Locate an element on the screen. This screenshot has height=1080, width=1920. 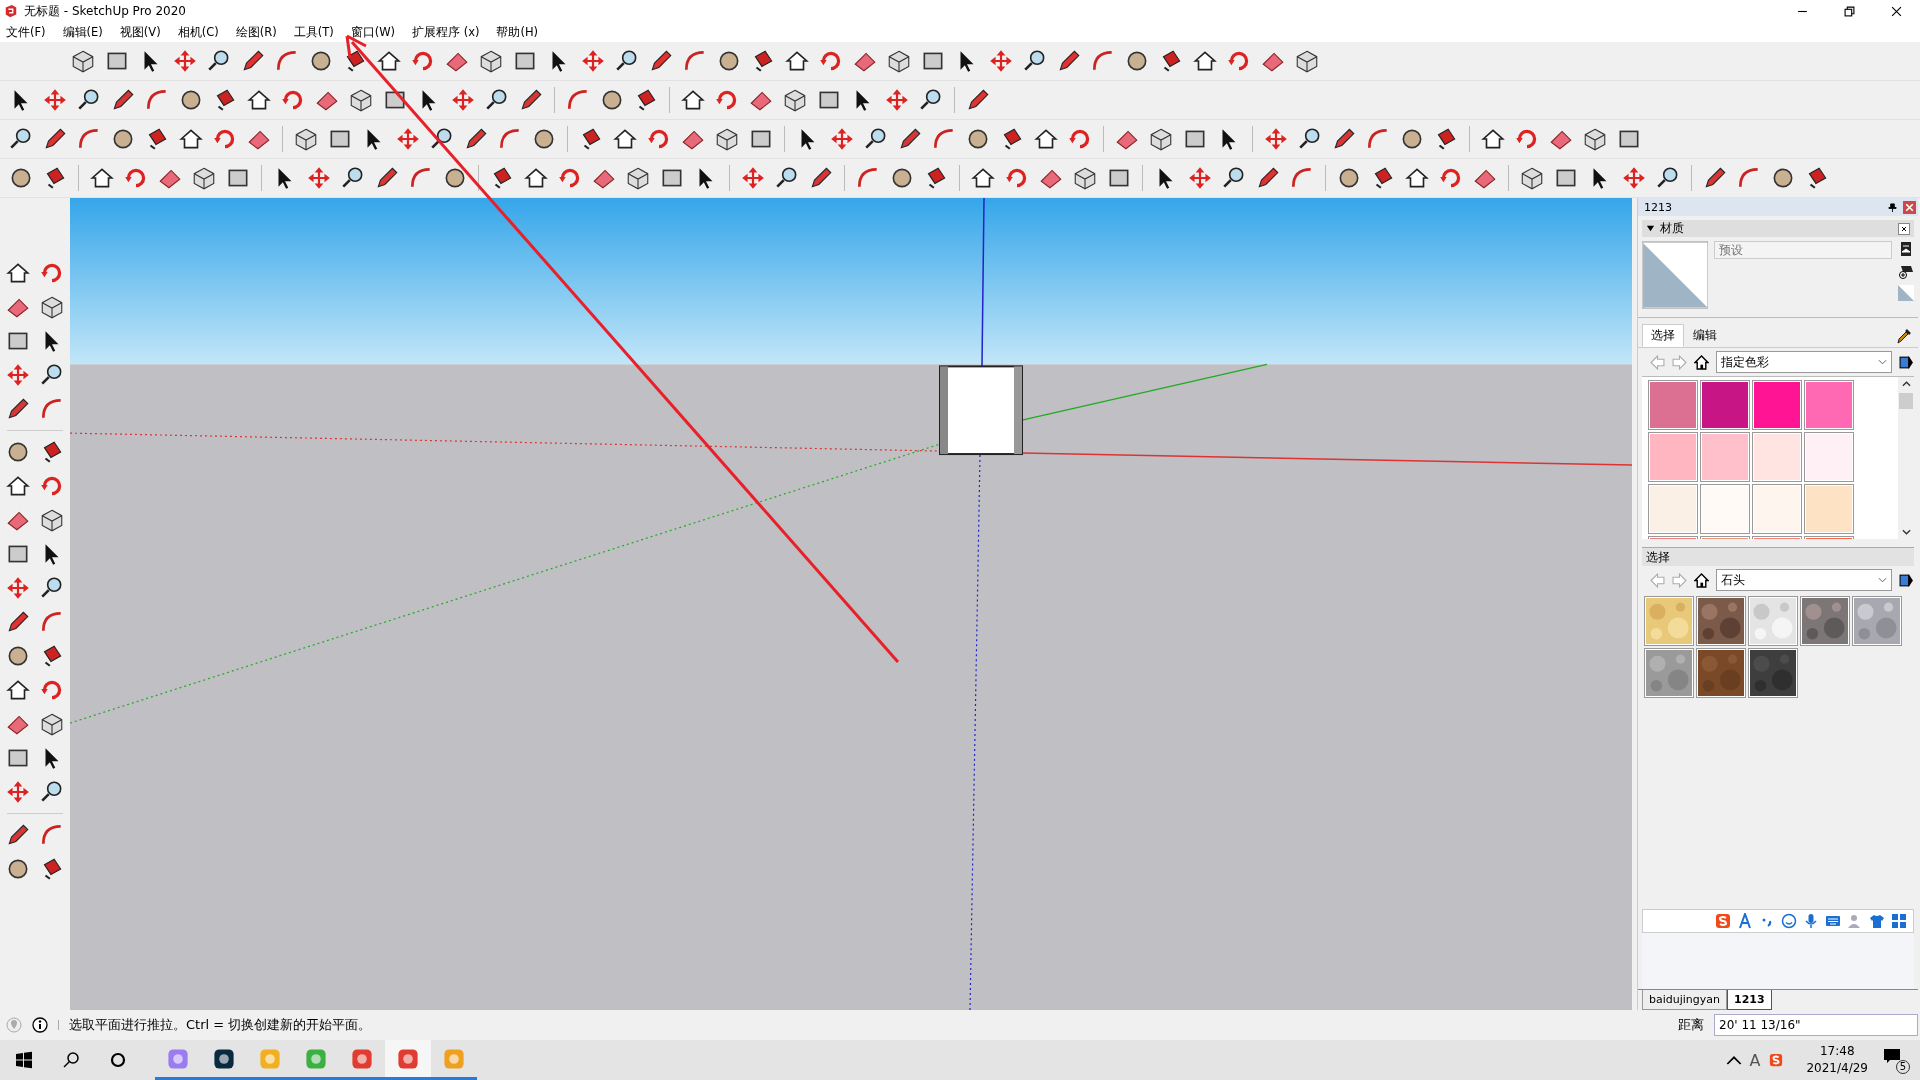
material-name-field: 预设 is located at coordinates (1803, 250).